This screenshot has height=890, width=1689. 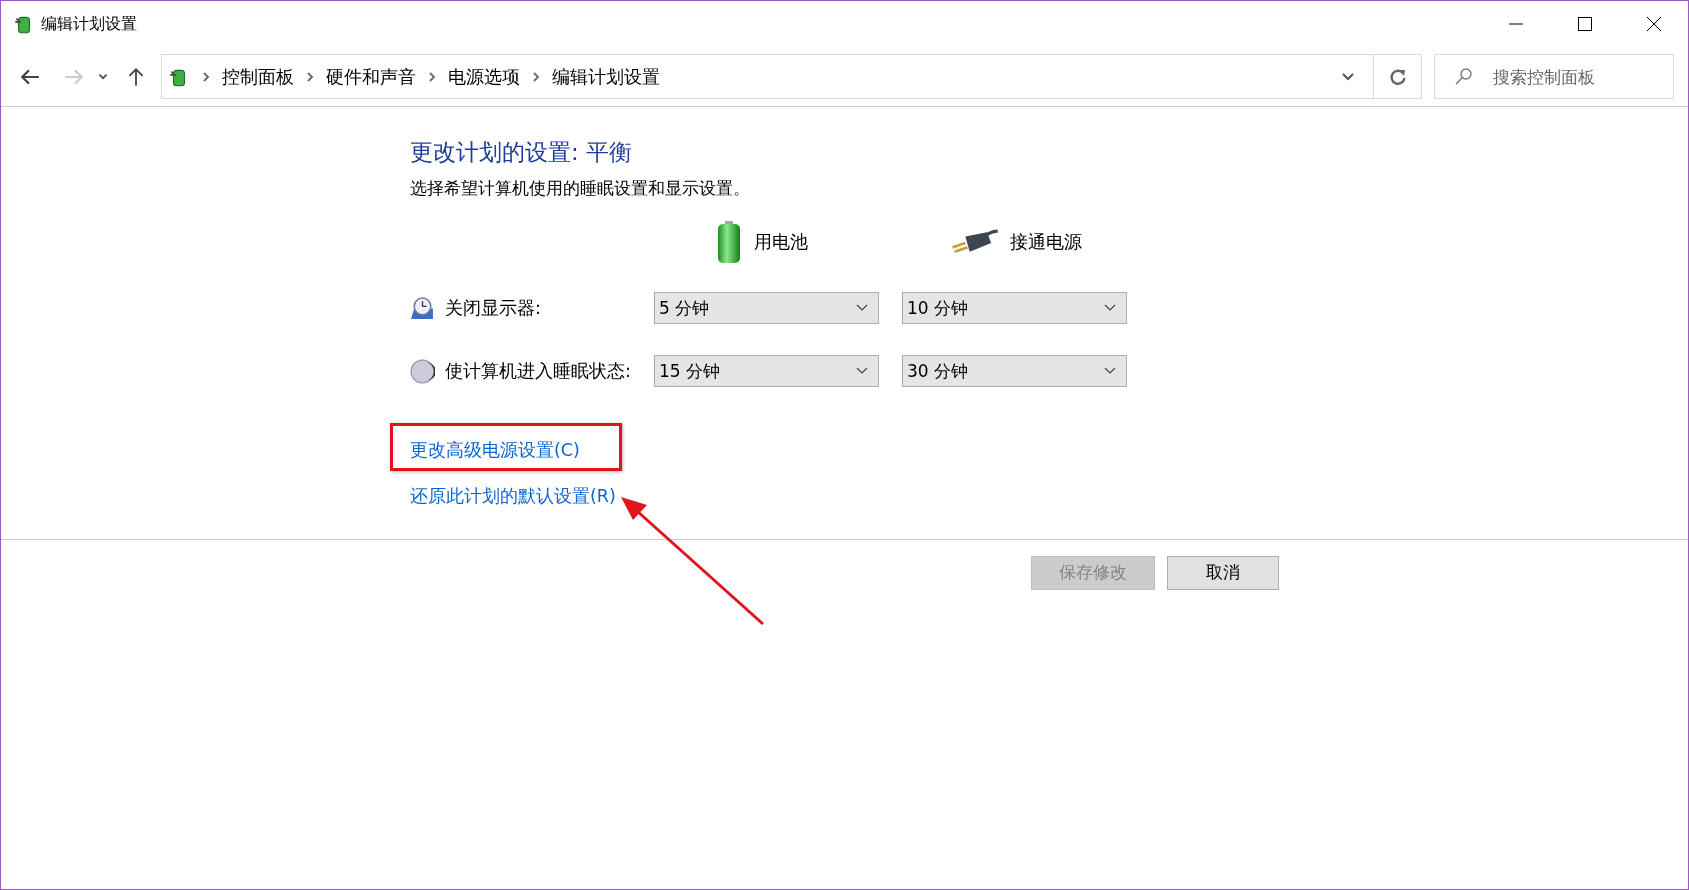 What do you see at coordinates (89, 24) in the screenshot?
I see `window-title: 编辑计划设置` at bounding box center [89, 24].